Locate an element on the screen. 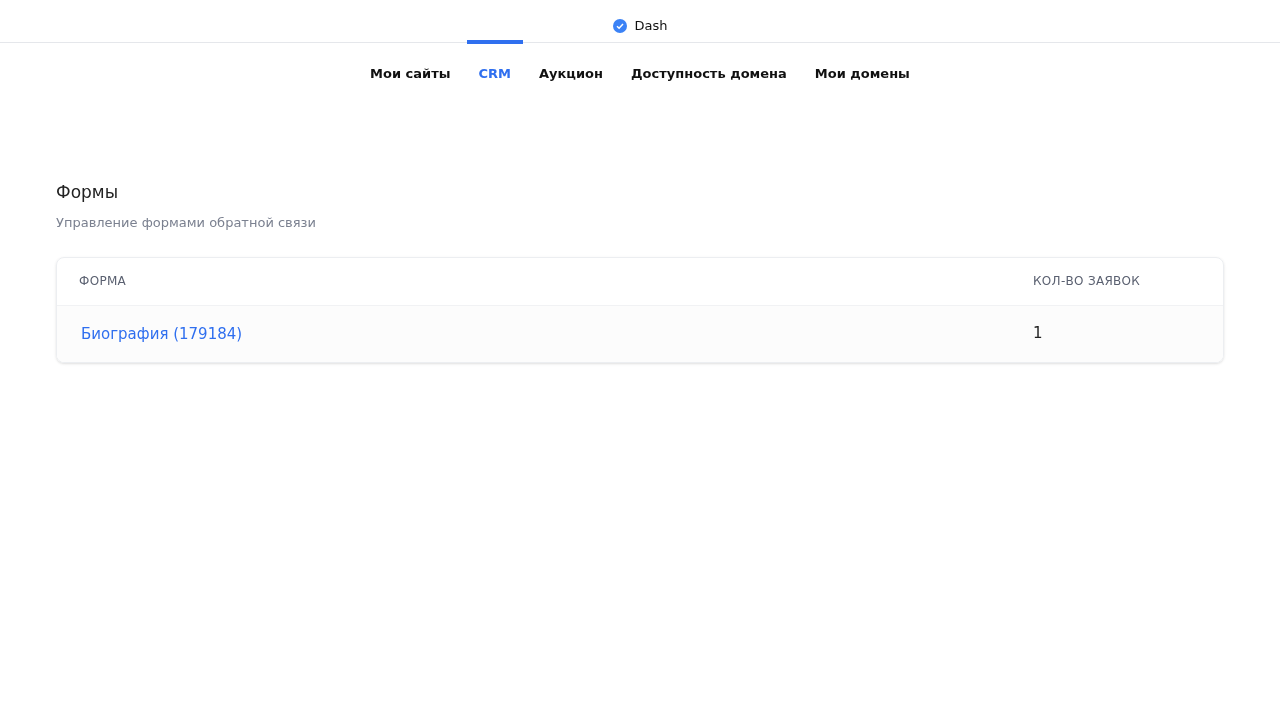 This screenshot has width=1280, height=720. nav-tab: Доступность домена is located at coordinates (709, 67).